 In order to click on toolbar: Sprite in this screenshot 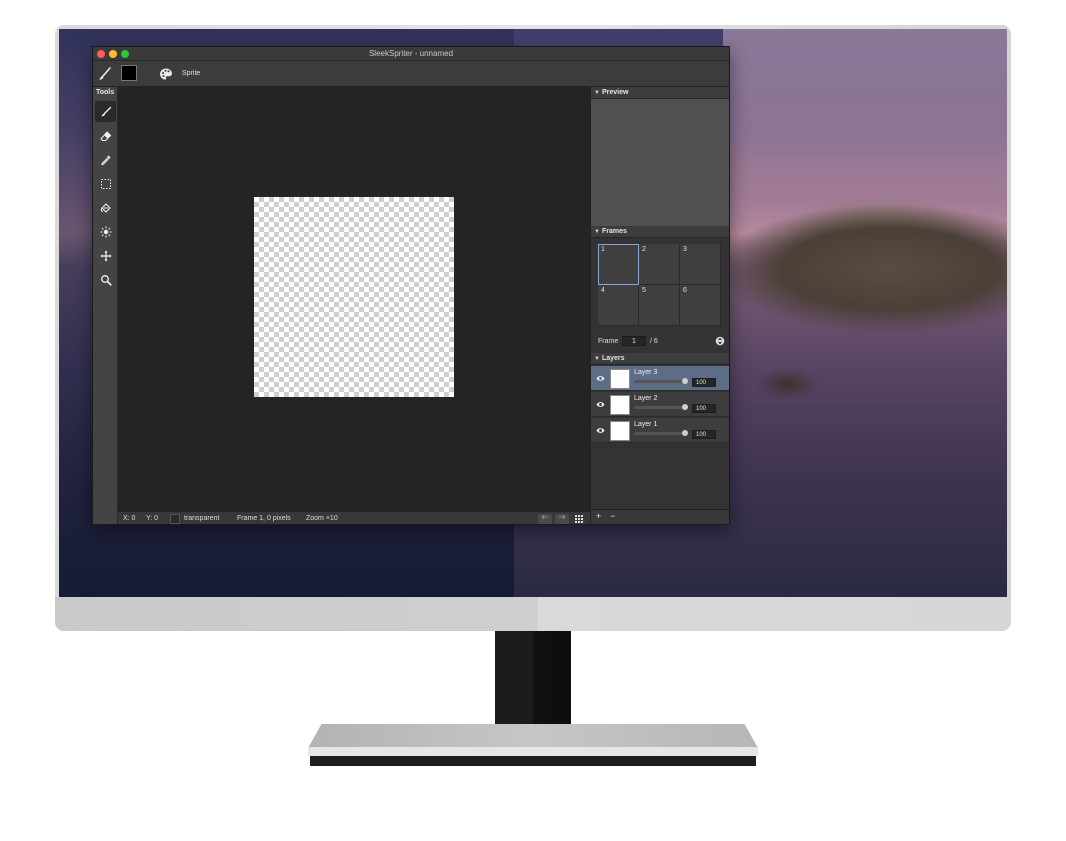, I will do `click(411, 74)`.